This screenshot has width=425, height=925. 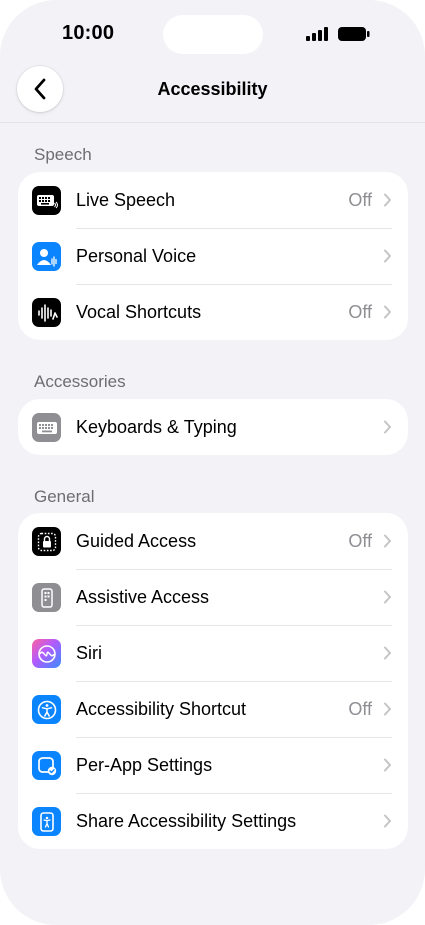 What do you see at coordinates (46, 597) in the screenshot?
I see `assistive-access-icon` at bounding box center [46, 597].